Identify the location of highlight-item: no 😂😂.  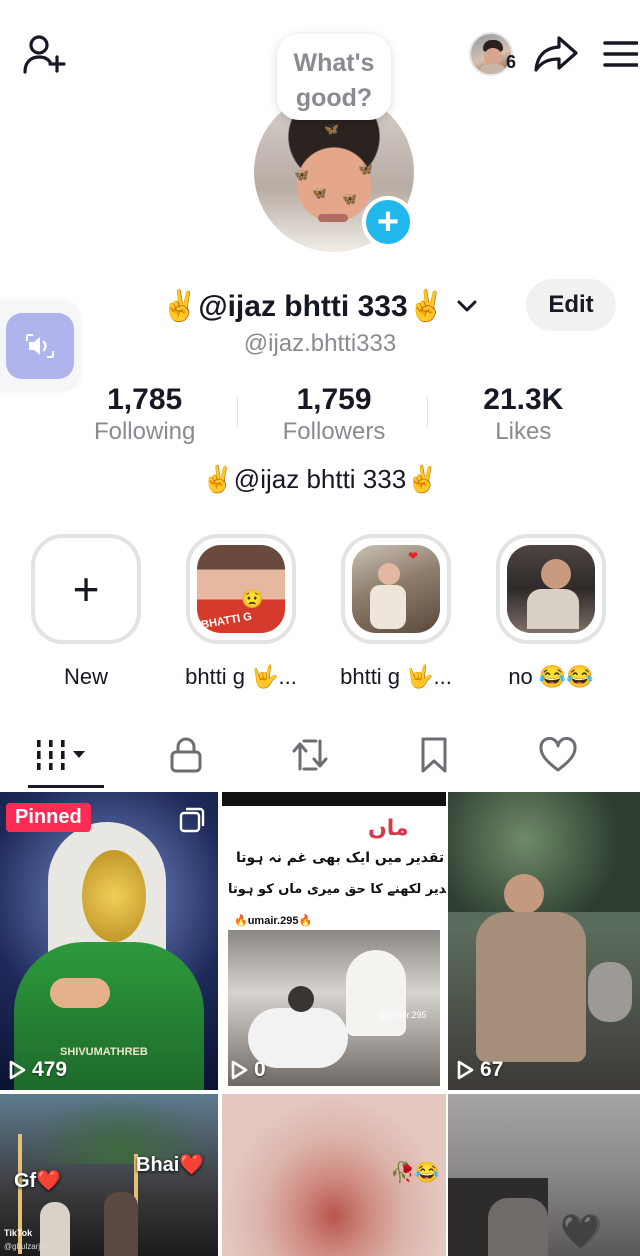
(551, 612).